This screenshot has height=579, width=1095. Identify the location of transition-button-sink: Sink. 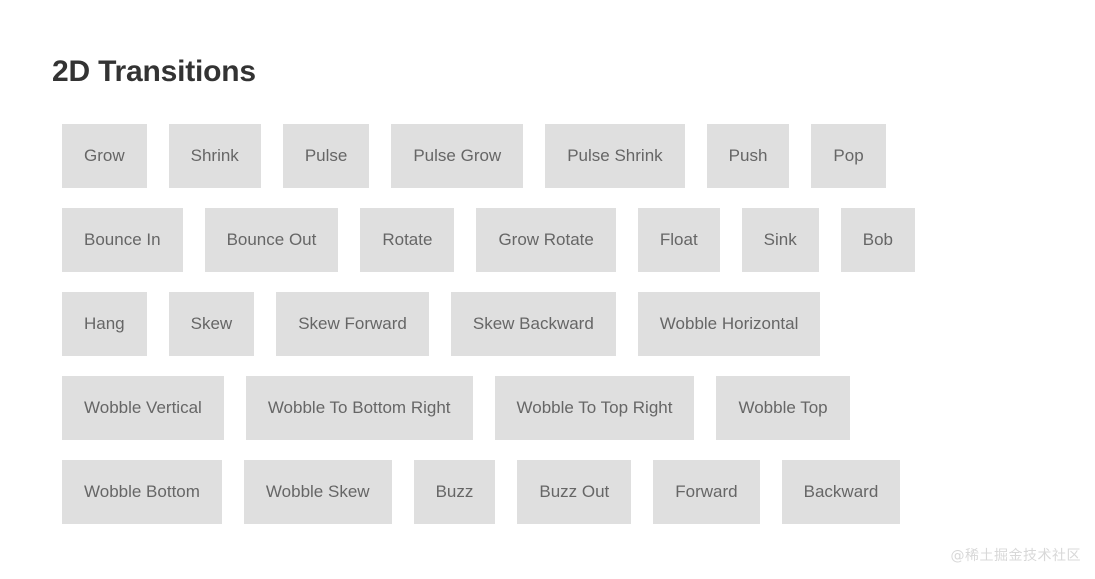
(780, 240).